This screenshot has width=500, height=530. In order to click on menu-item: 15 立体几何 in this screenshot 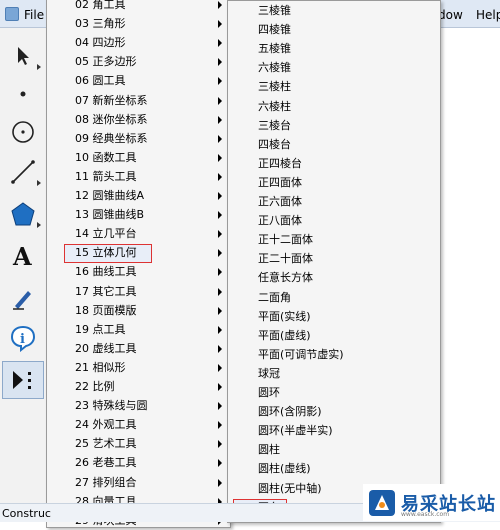, I will do `click(138, 252)`.